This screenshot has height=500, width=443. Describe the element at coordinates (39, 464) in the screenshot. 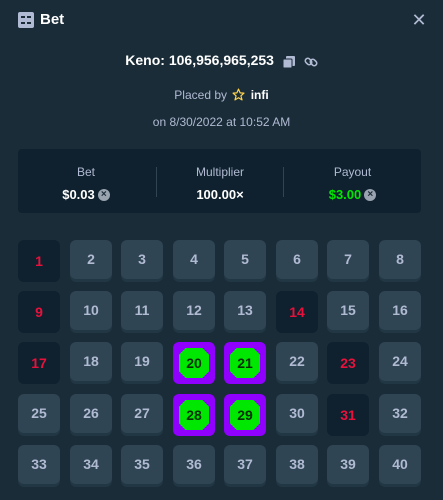

I see `keno-tile: 33` at that location.